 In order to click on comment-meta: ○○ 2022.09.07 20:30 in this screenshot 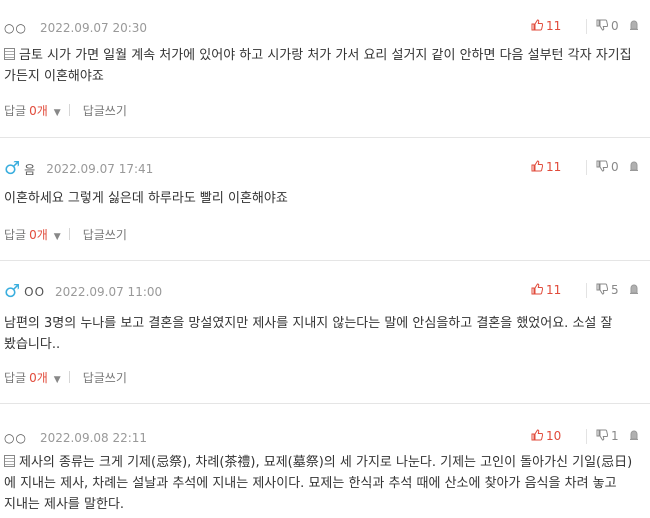, I will do `click(75, 28)`.